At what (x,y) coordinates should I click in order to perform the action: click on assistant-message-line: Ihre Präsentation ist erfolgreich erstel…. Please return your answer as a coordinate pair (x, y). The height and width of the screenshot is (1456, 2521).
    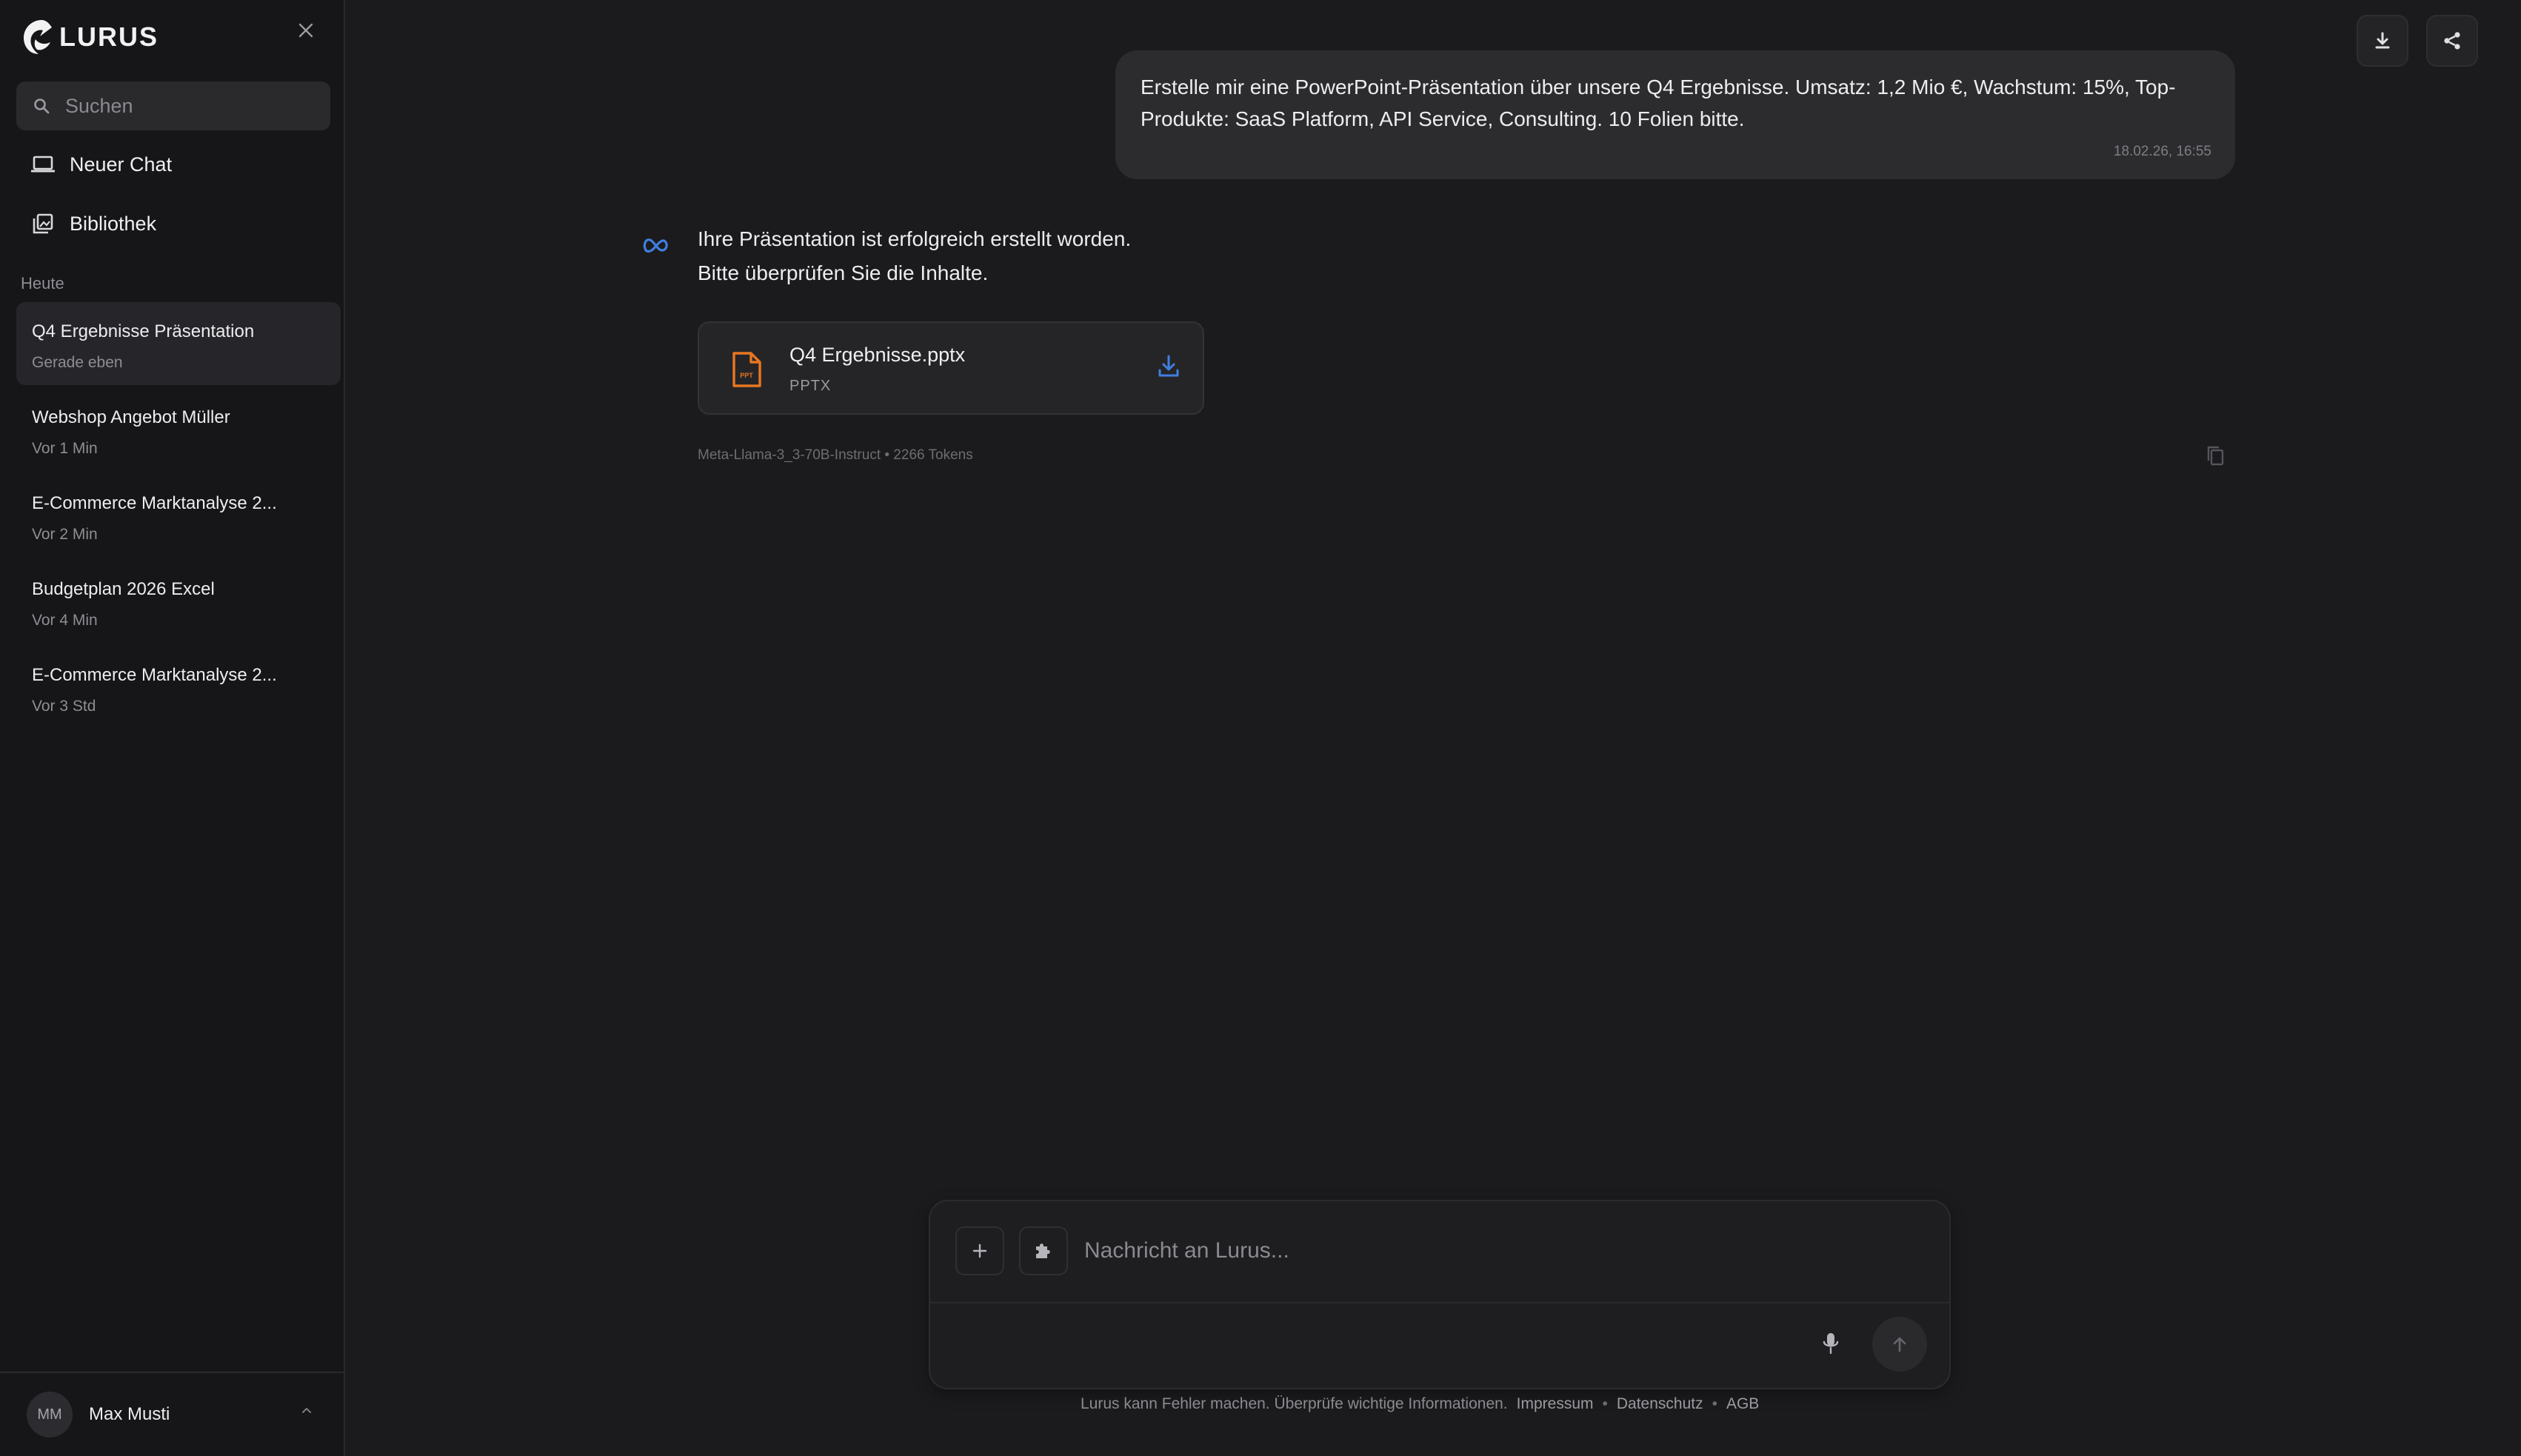
    Looking at the image, I should click on (915, 238).